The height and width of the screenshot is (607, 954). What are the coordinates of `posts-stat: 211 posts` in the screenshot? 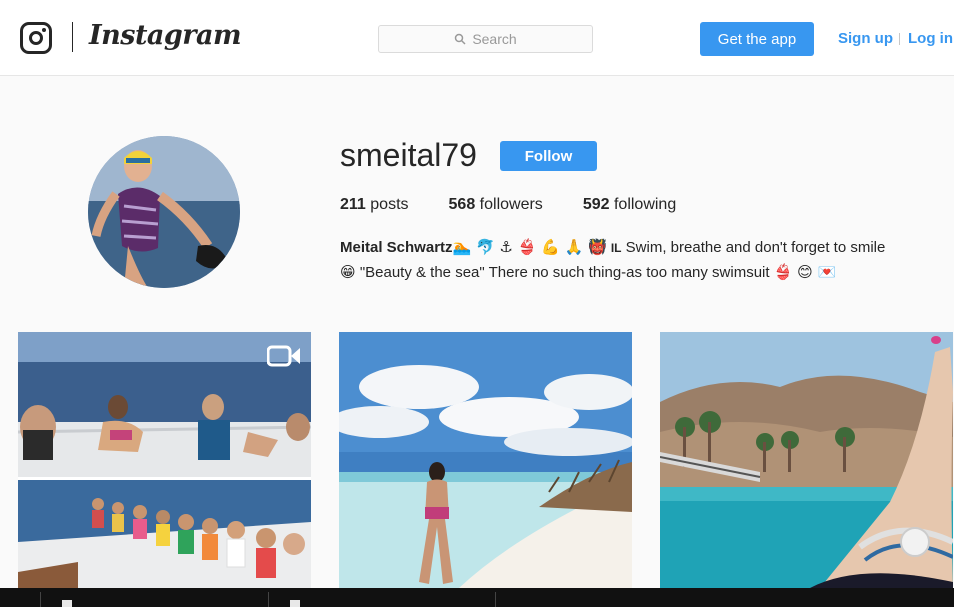 It's located at (374, 205).